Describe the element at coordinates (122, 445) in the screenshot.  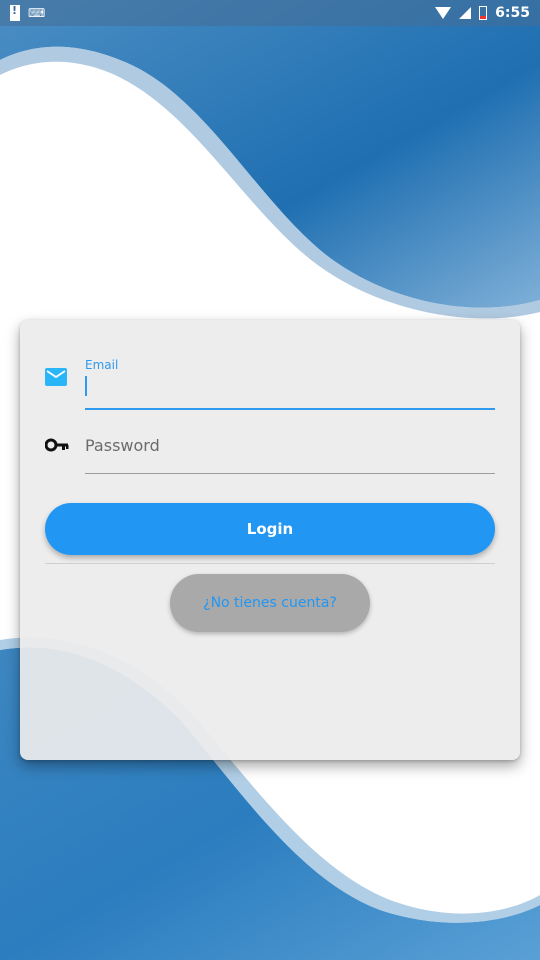
I see `password-placeholder: Password` at that location.